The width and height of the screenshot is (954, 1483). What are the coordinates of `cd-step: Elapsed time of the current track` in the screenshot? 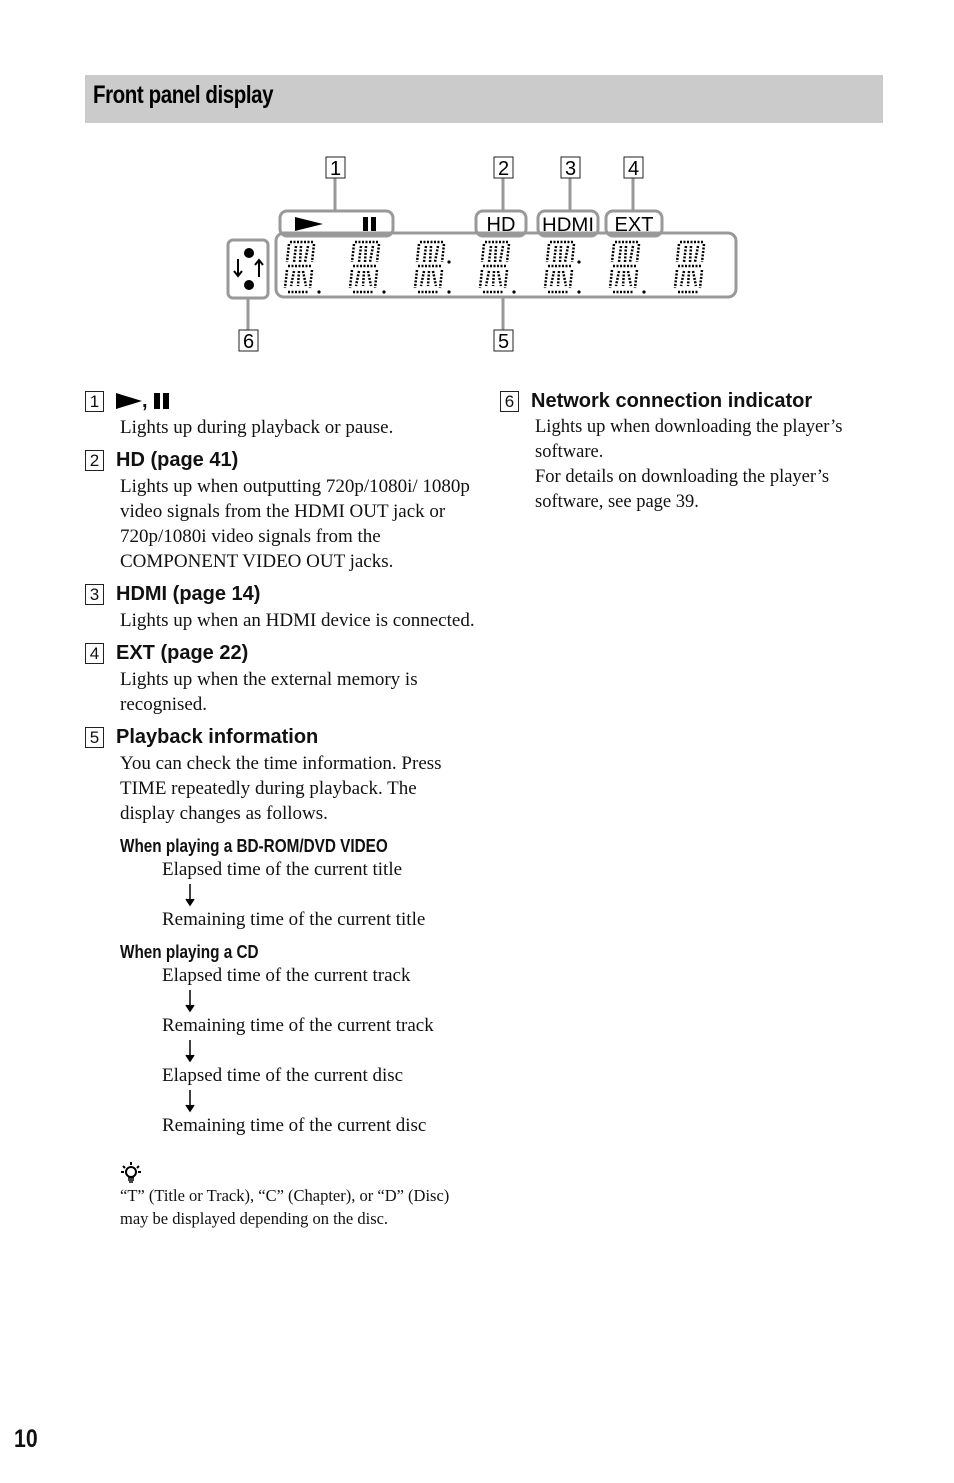 It's located at (286, 975).